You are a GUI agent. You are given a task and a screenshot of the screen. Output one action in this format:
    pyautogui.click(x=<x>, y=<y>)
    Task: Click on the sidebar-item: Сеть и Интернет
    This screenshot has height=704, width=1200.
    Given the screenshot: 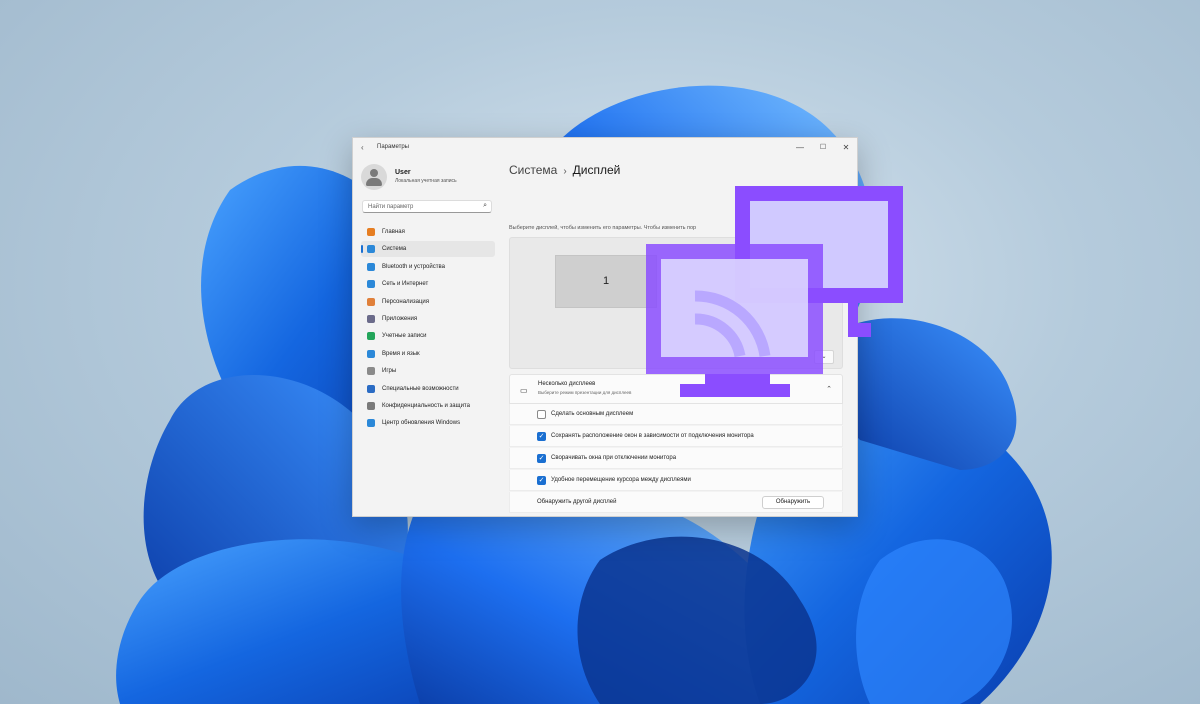 What is the action you would take?
    pyautogui.click(x=428, y=284)
    